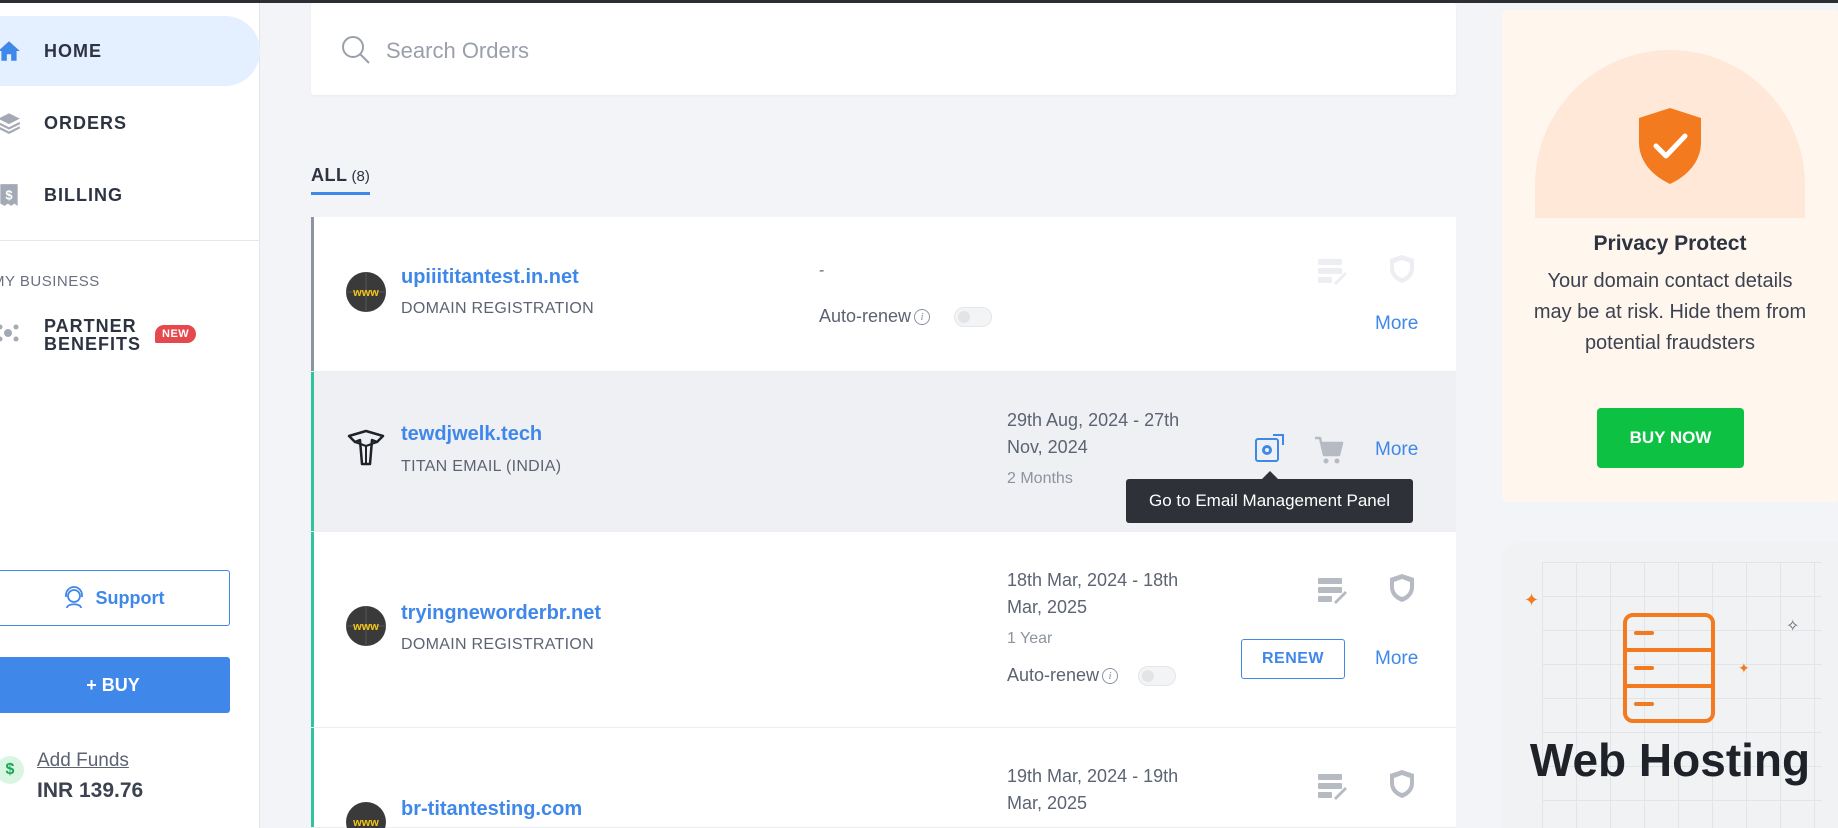 The width and height of the screenshot is (1838, 828). I want to click on sidebar-divider, so click(130, 240).